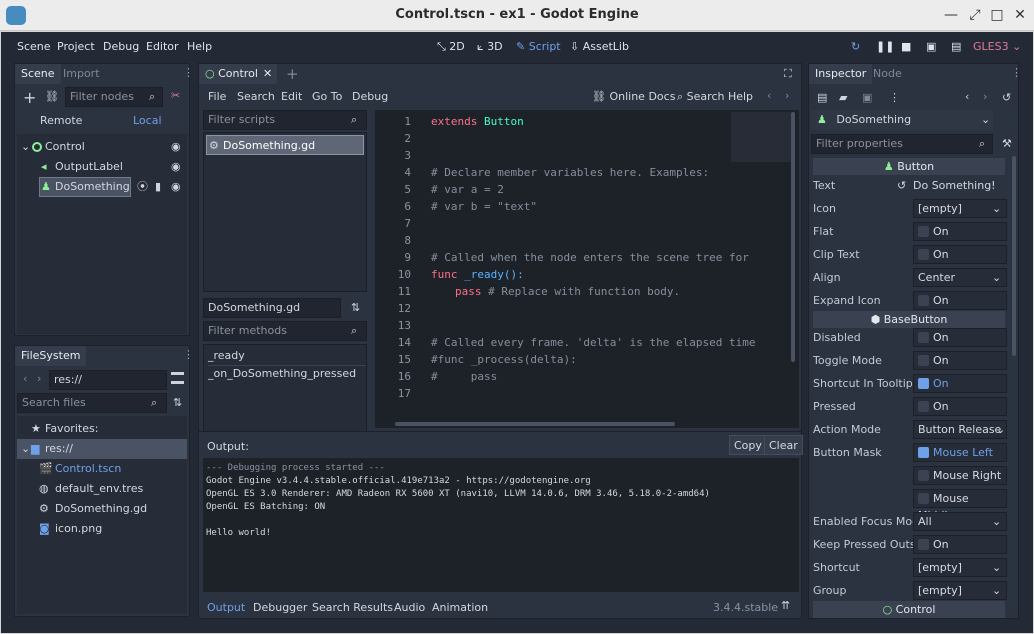 This screenshot has height=634, width=1034. What do you see at coordinates (102, 429) in the screenshot?
I see `favorites-item: ★ Favorites:` at bounding box center [102, 429].